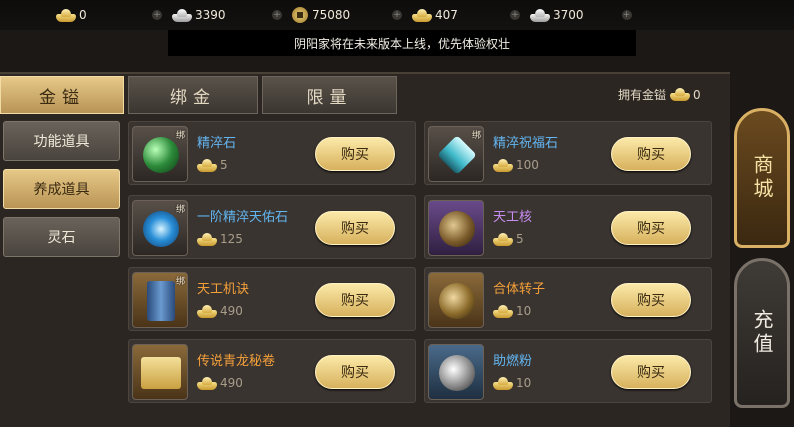  What do you see at coordinates (762, 333) in the screenshot?
I see `recharge-button: 充值` at bounding box center [762, 333].